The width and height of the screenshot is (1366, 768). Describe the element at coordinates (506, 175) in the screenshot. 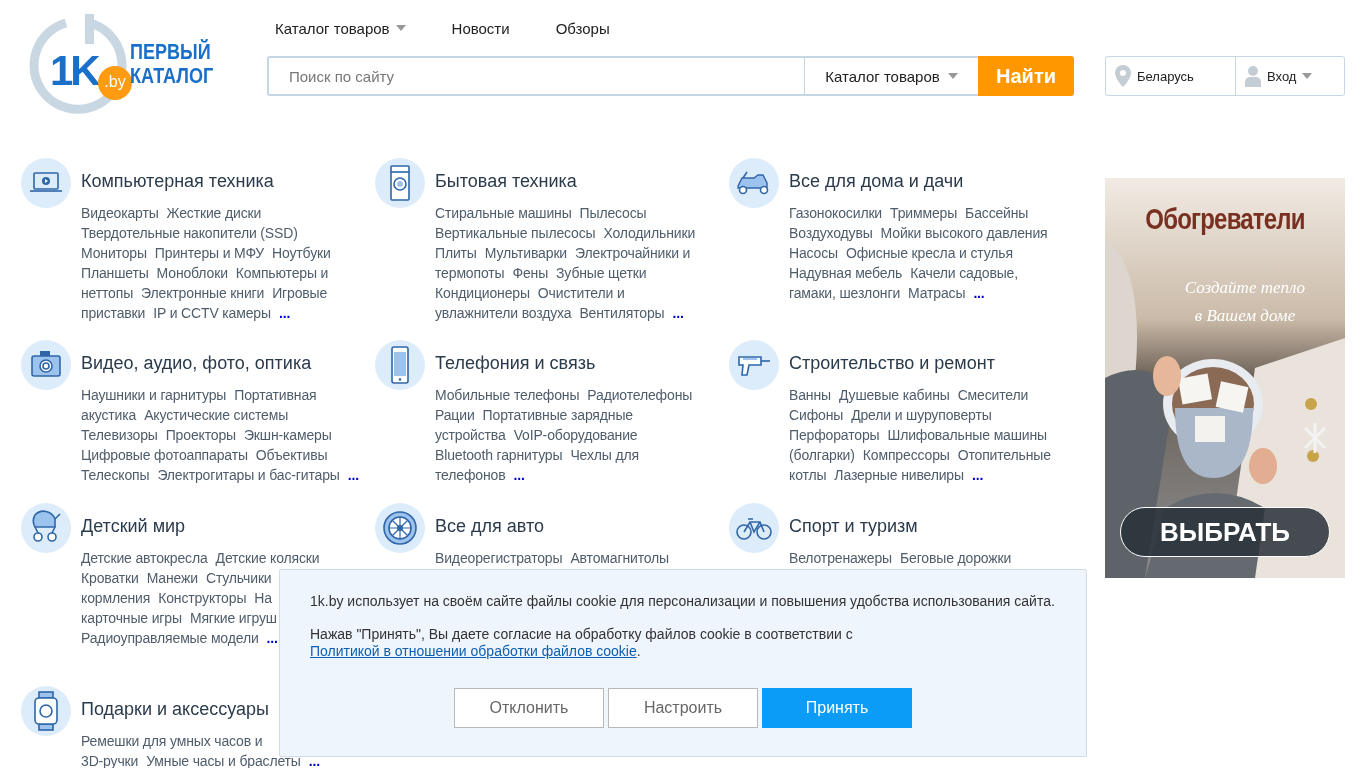

I see `category-title: Бытовая техника` at that location.